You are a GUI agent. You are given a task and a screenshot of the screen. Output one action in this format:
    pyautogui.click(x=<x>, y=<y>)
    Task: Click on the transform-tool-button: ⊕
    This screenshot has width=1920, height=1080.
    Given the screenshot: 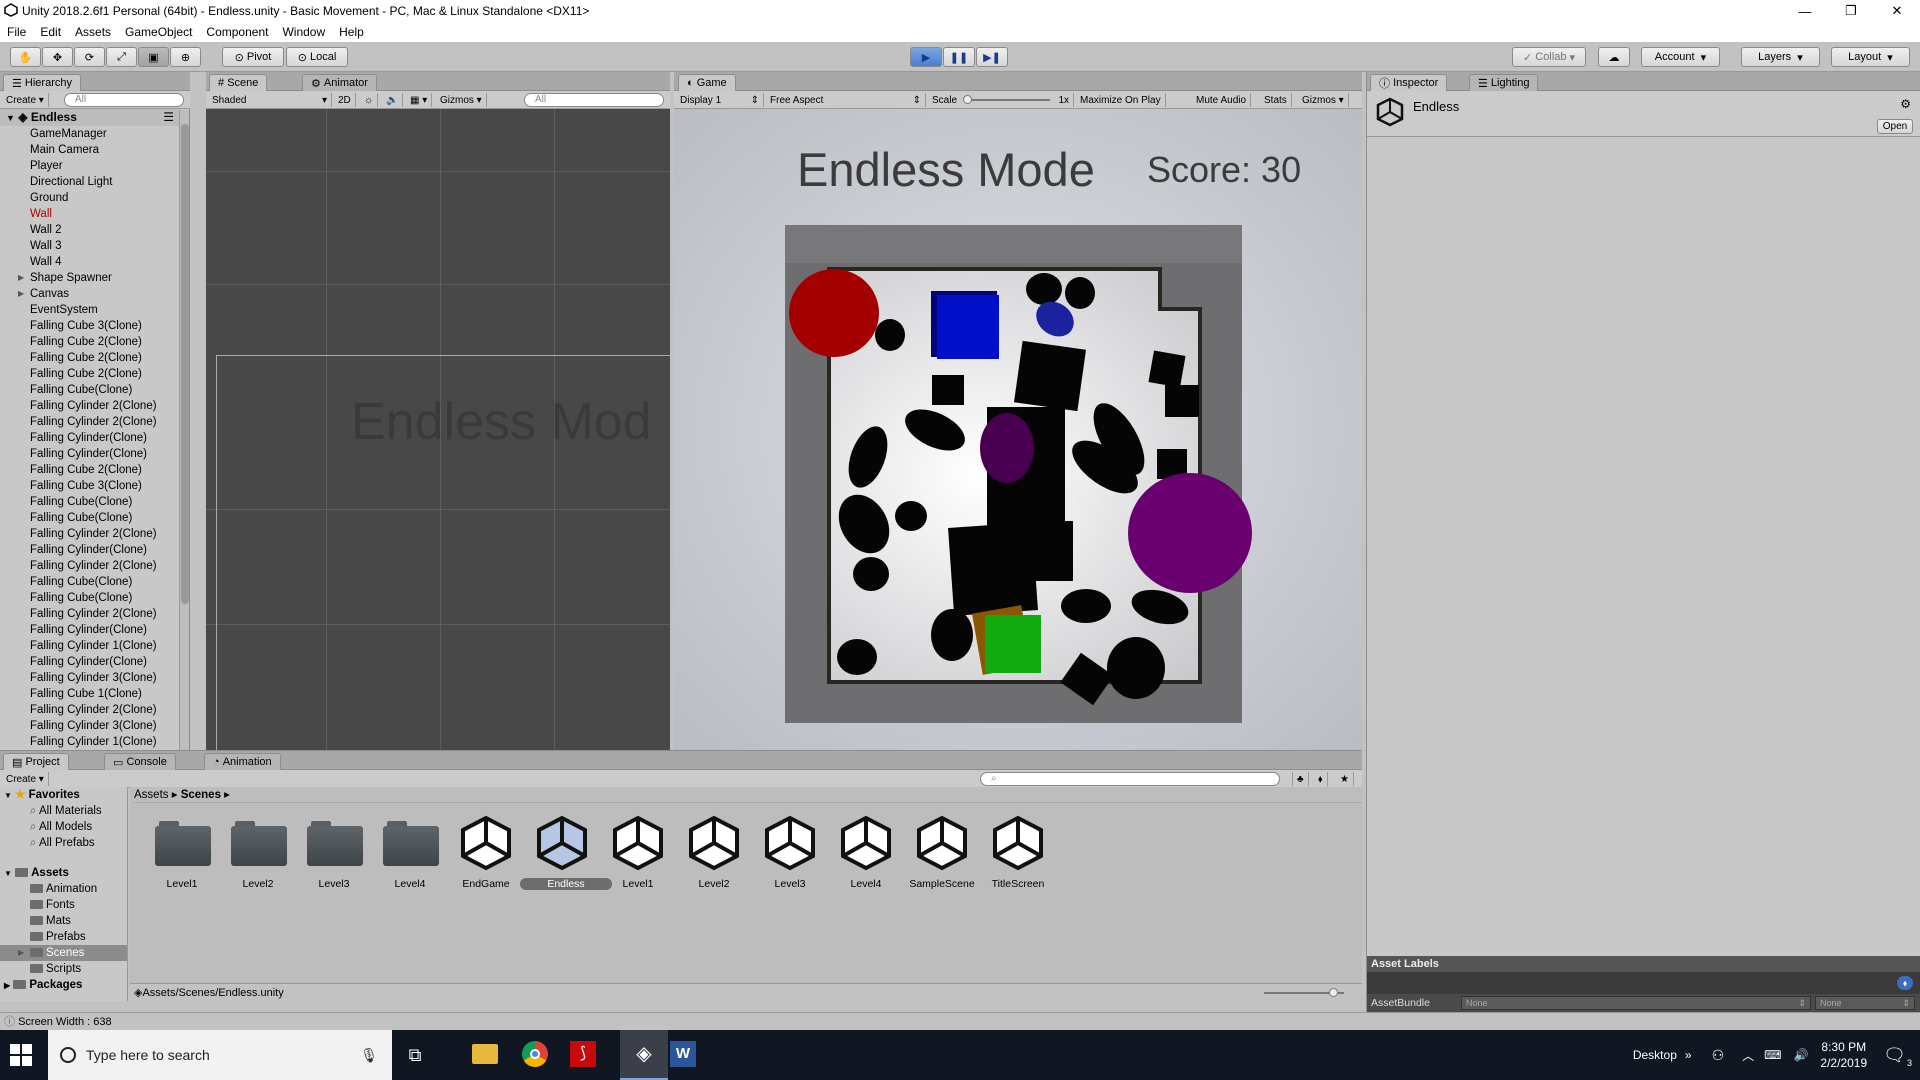 What is the action you would take?
    pyautogui.click(x=185, y=57)
    